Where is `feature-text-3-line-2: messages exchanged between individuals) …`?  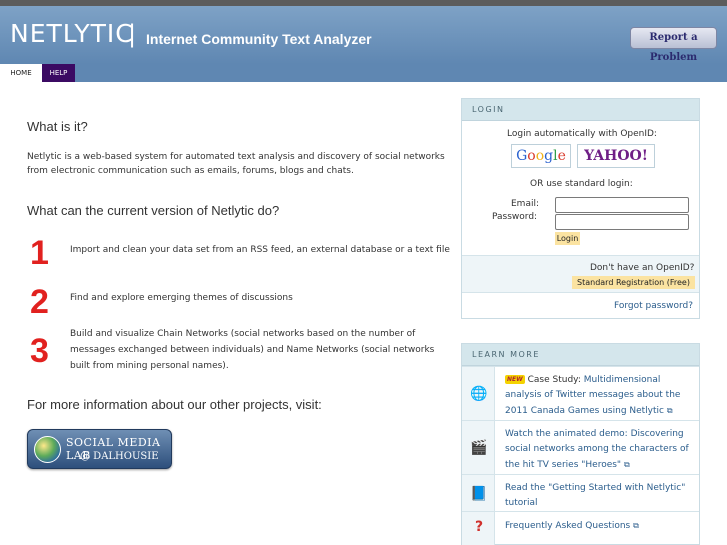 feature-text-3-line-2: messages exchanged between individuals) … is located at coordinates (252, 350).